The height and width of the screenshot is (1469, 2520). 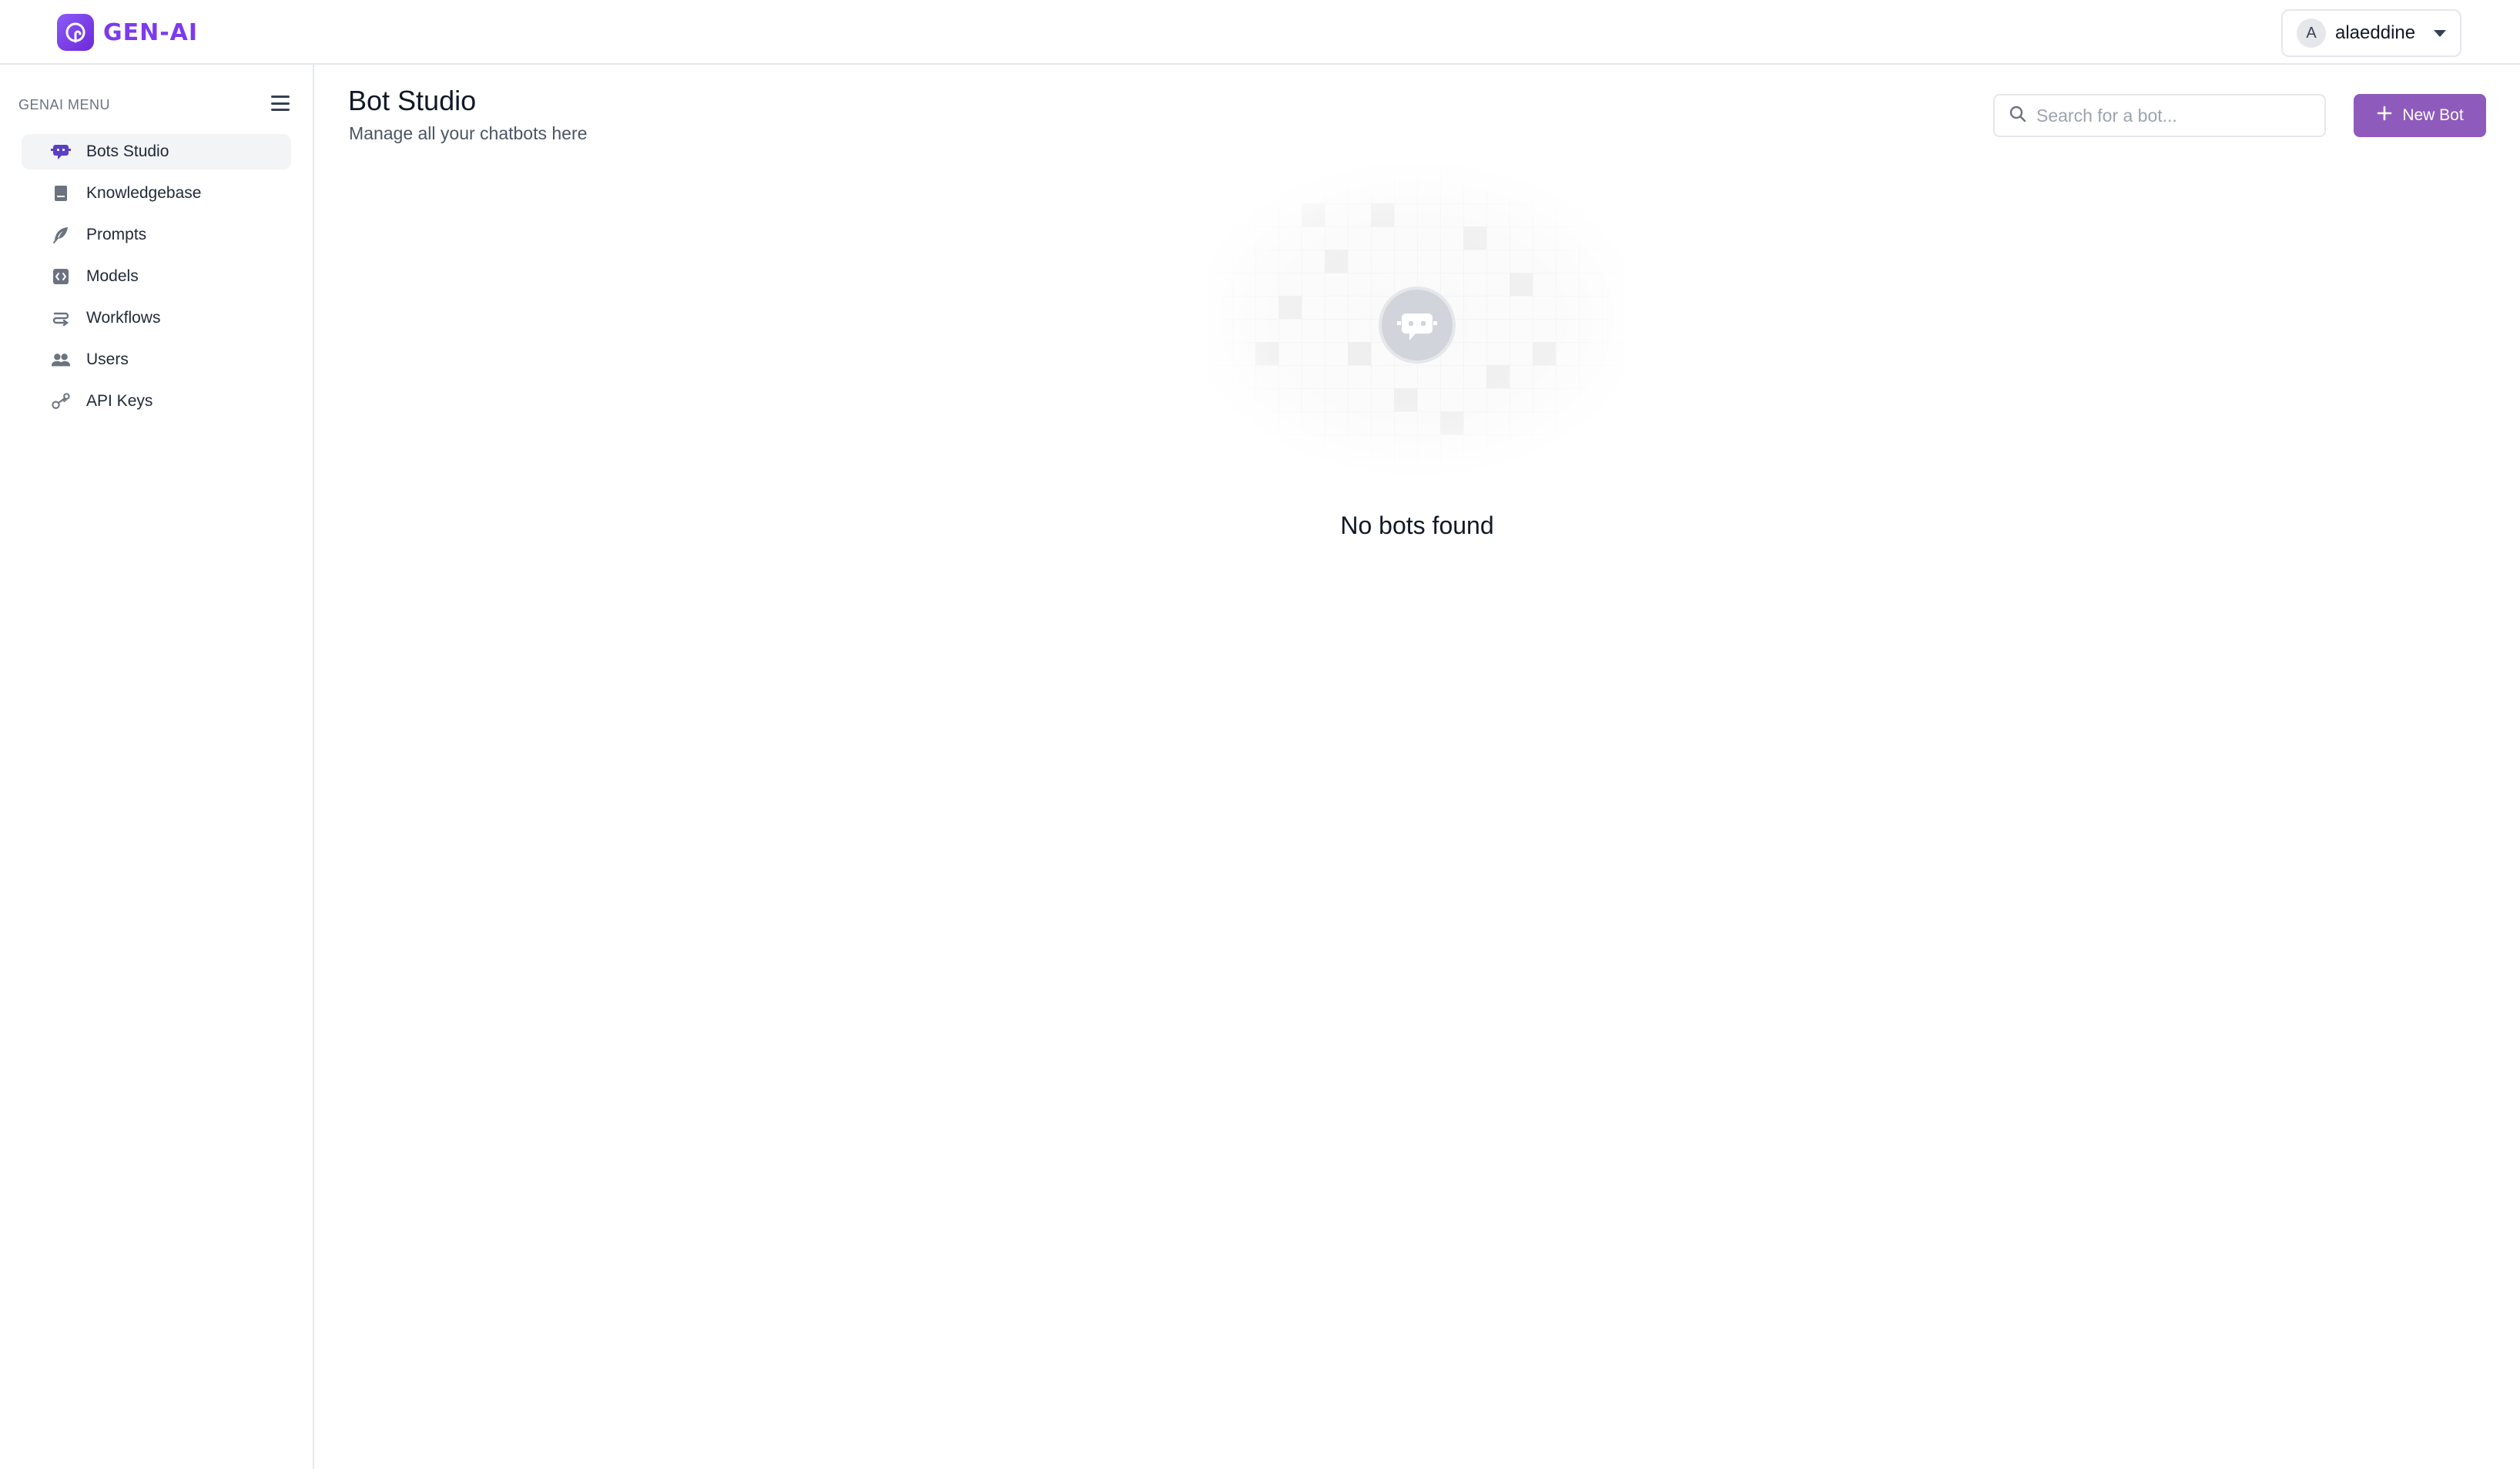 I want to click on empty-state-message: No bots found, so click(x=1417, y=525).